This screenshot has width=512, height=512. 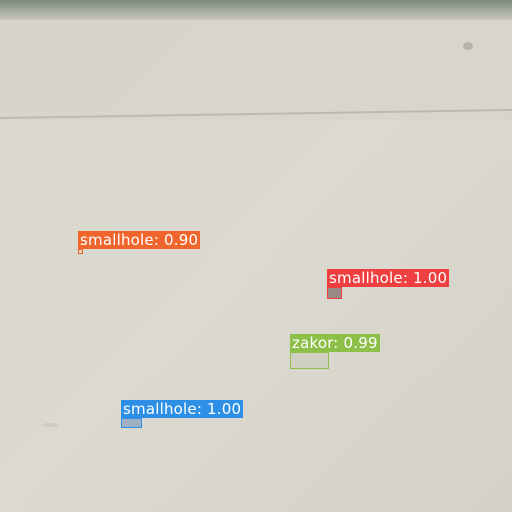 What do you see at coordinates (182, 409) in the screenshot?
I see `detection-label-4: smallhole: 1.00` at bounding box center [182, 409].